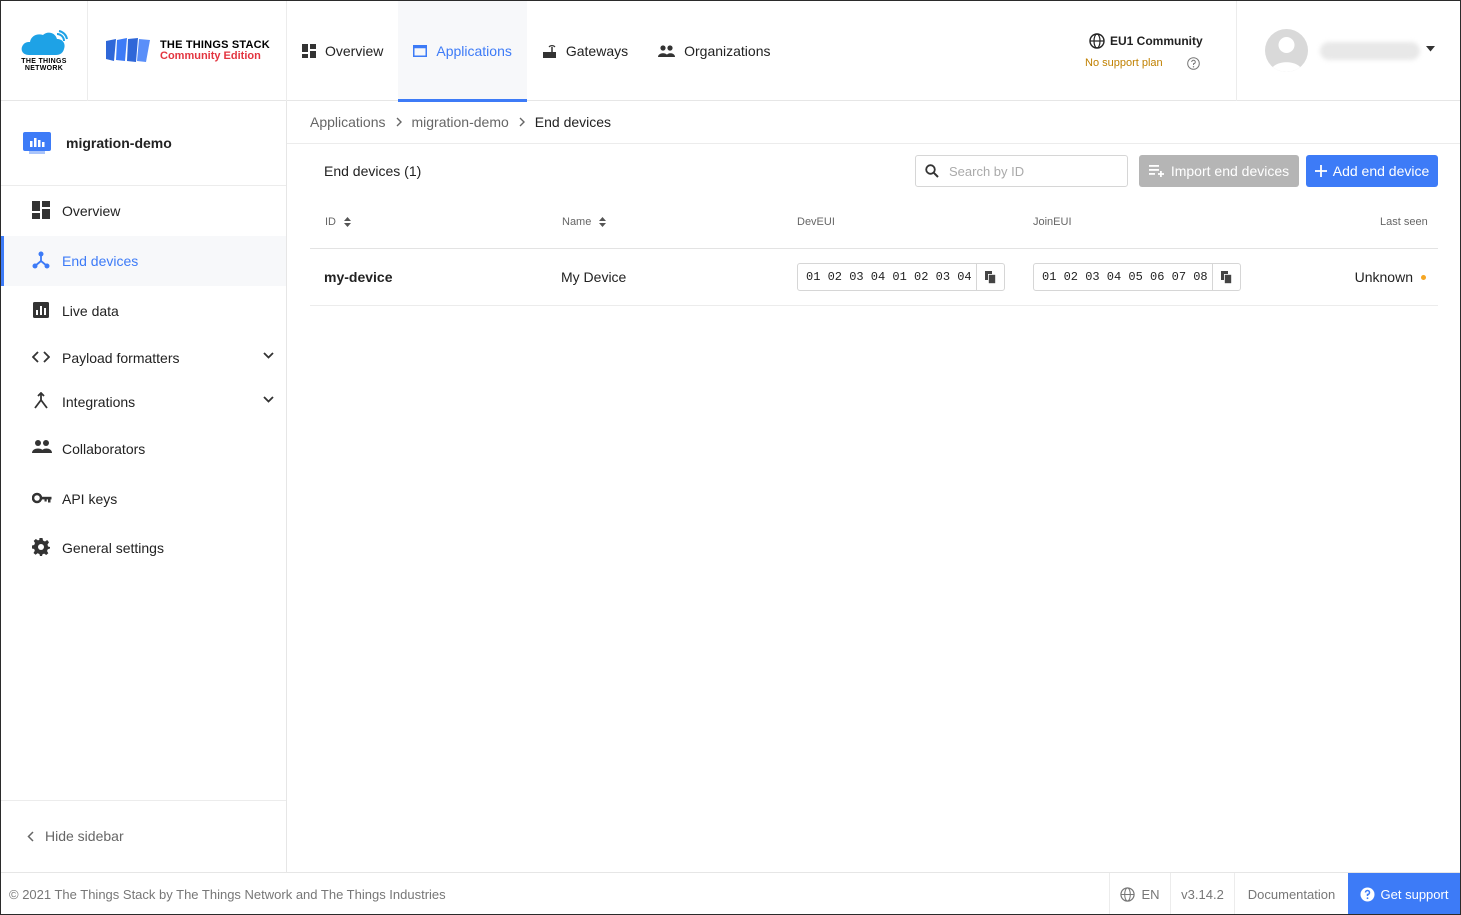 The width and height of the screenshot is (1461, 915). Describe the element at coordinates (1414, 894) in the screenshot. I see `get-support-label: Get support` at that location.